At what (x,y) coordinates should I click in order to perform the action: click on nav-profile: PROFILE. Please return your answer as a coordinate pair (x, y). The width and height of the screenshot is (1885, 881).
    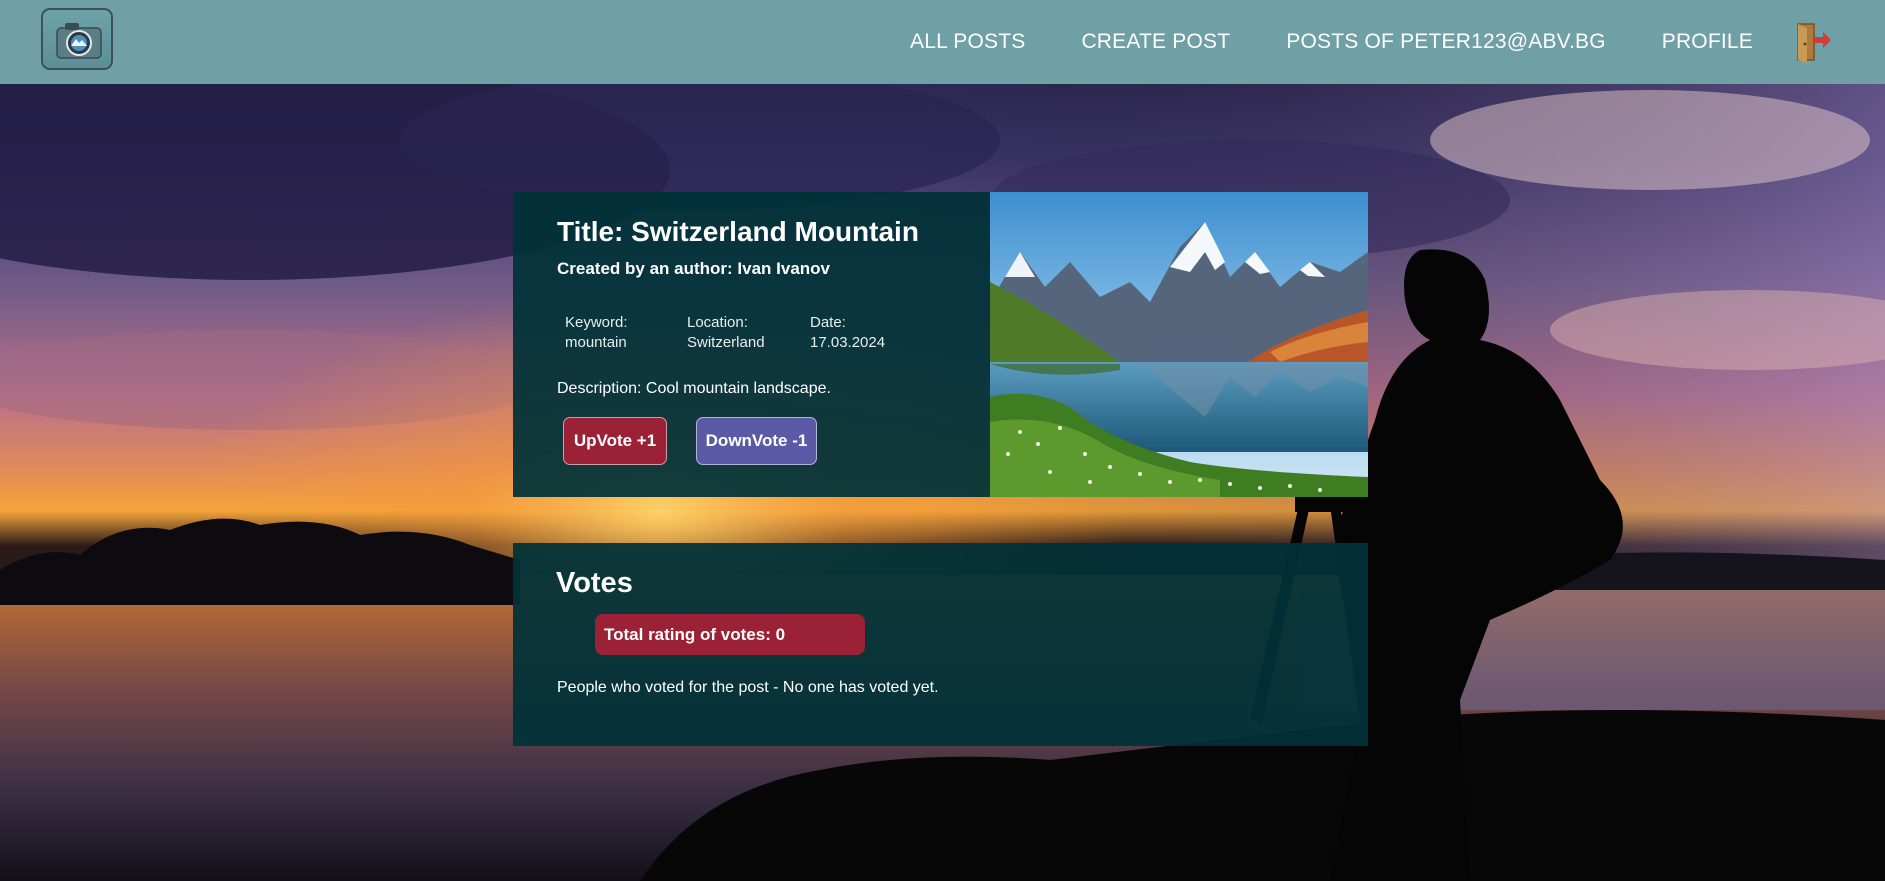
    Looking at the image, I should click on (1707, 42).